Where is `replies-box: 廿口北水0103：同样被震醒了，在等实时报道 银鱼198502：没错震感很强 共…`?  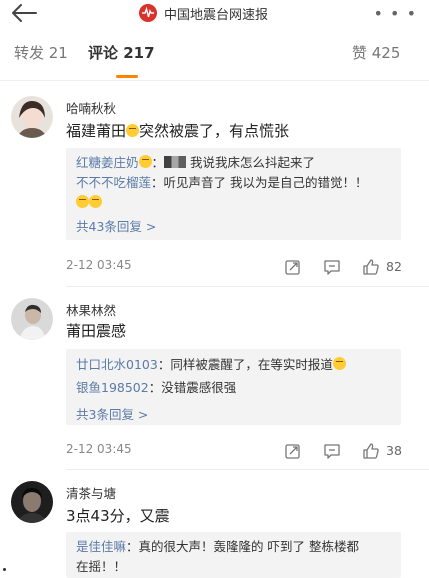 replies-box: 廿口北水0103：同样被震醒了，在等实时报道 银鱼198502：没错震感很强 共… is located at coordinates (233, 387).